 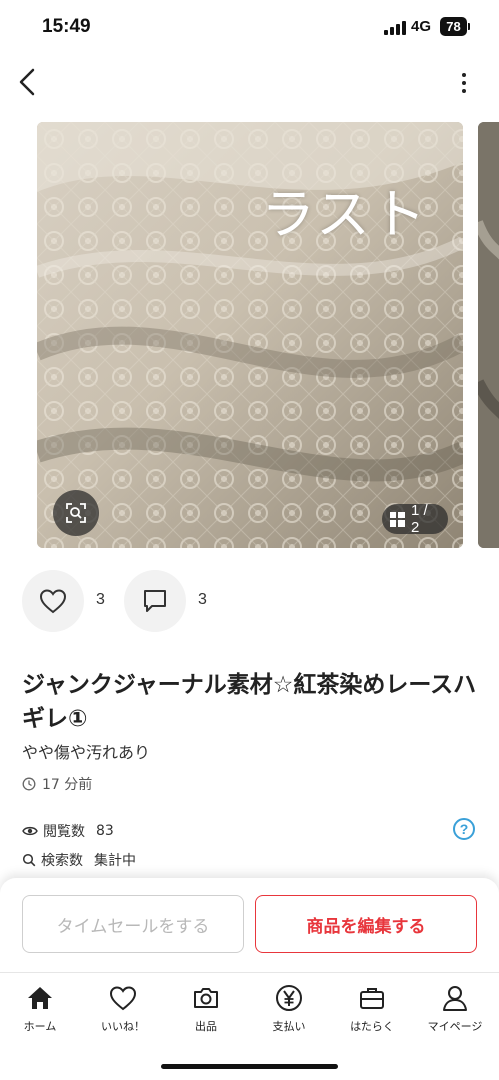 I want to click on next-photo-image, so click(x=488, y=335).